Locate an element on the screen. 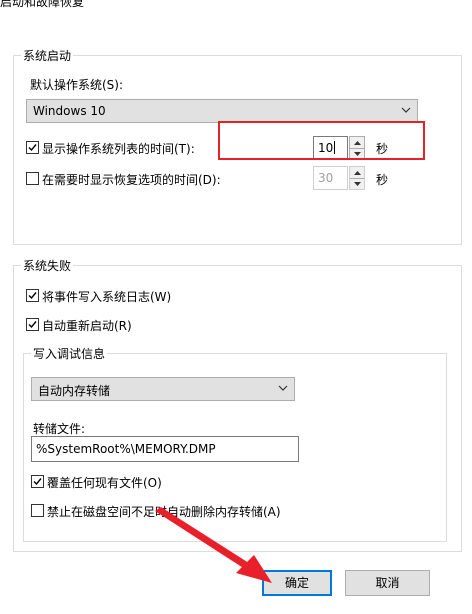 The image size is (472, 614). overwrite-label: 覆盖任何现有文件(O) is located at coordinates (104, 483).